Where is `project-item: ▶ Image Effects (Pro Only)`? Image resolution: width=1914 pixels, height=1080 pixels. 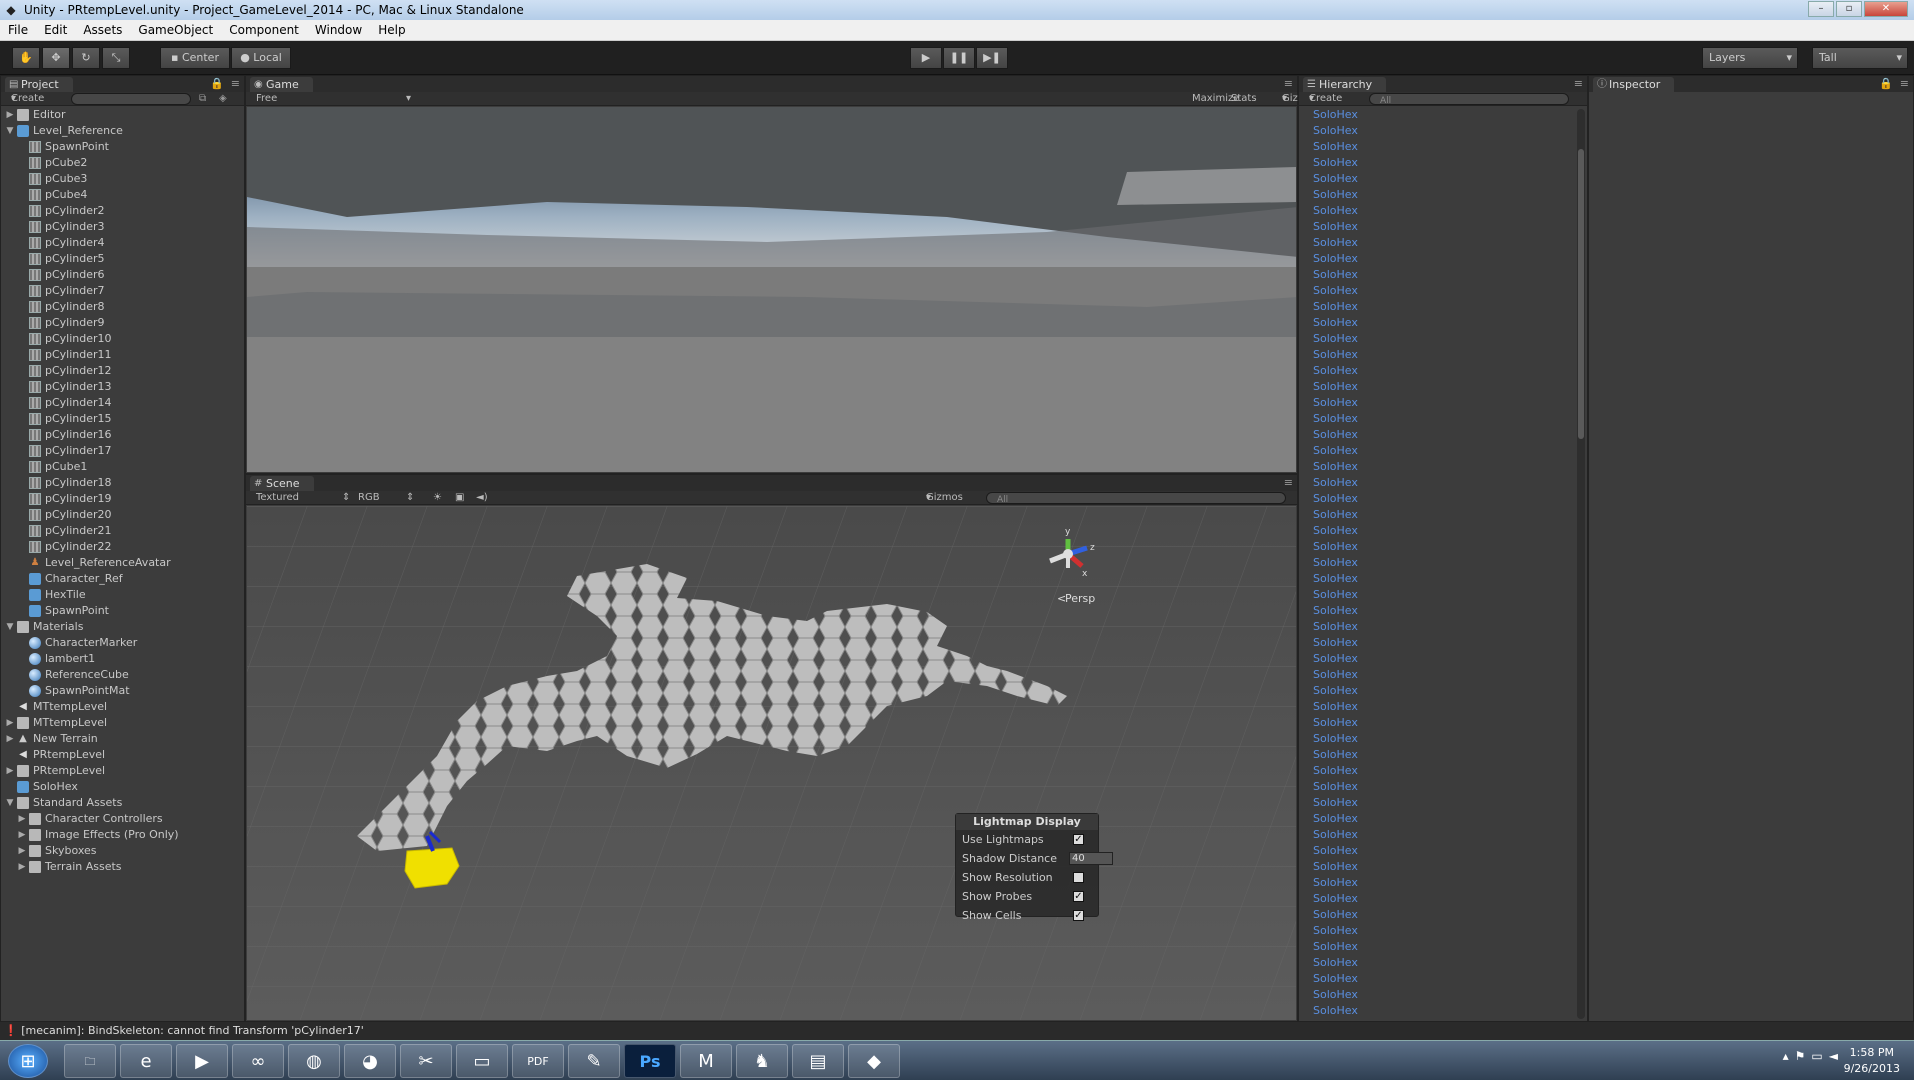
project-item: ▶ Image Effects (Pro Only) is located at coordinates (122, 835).